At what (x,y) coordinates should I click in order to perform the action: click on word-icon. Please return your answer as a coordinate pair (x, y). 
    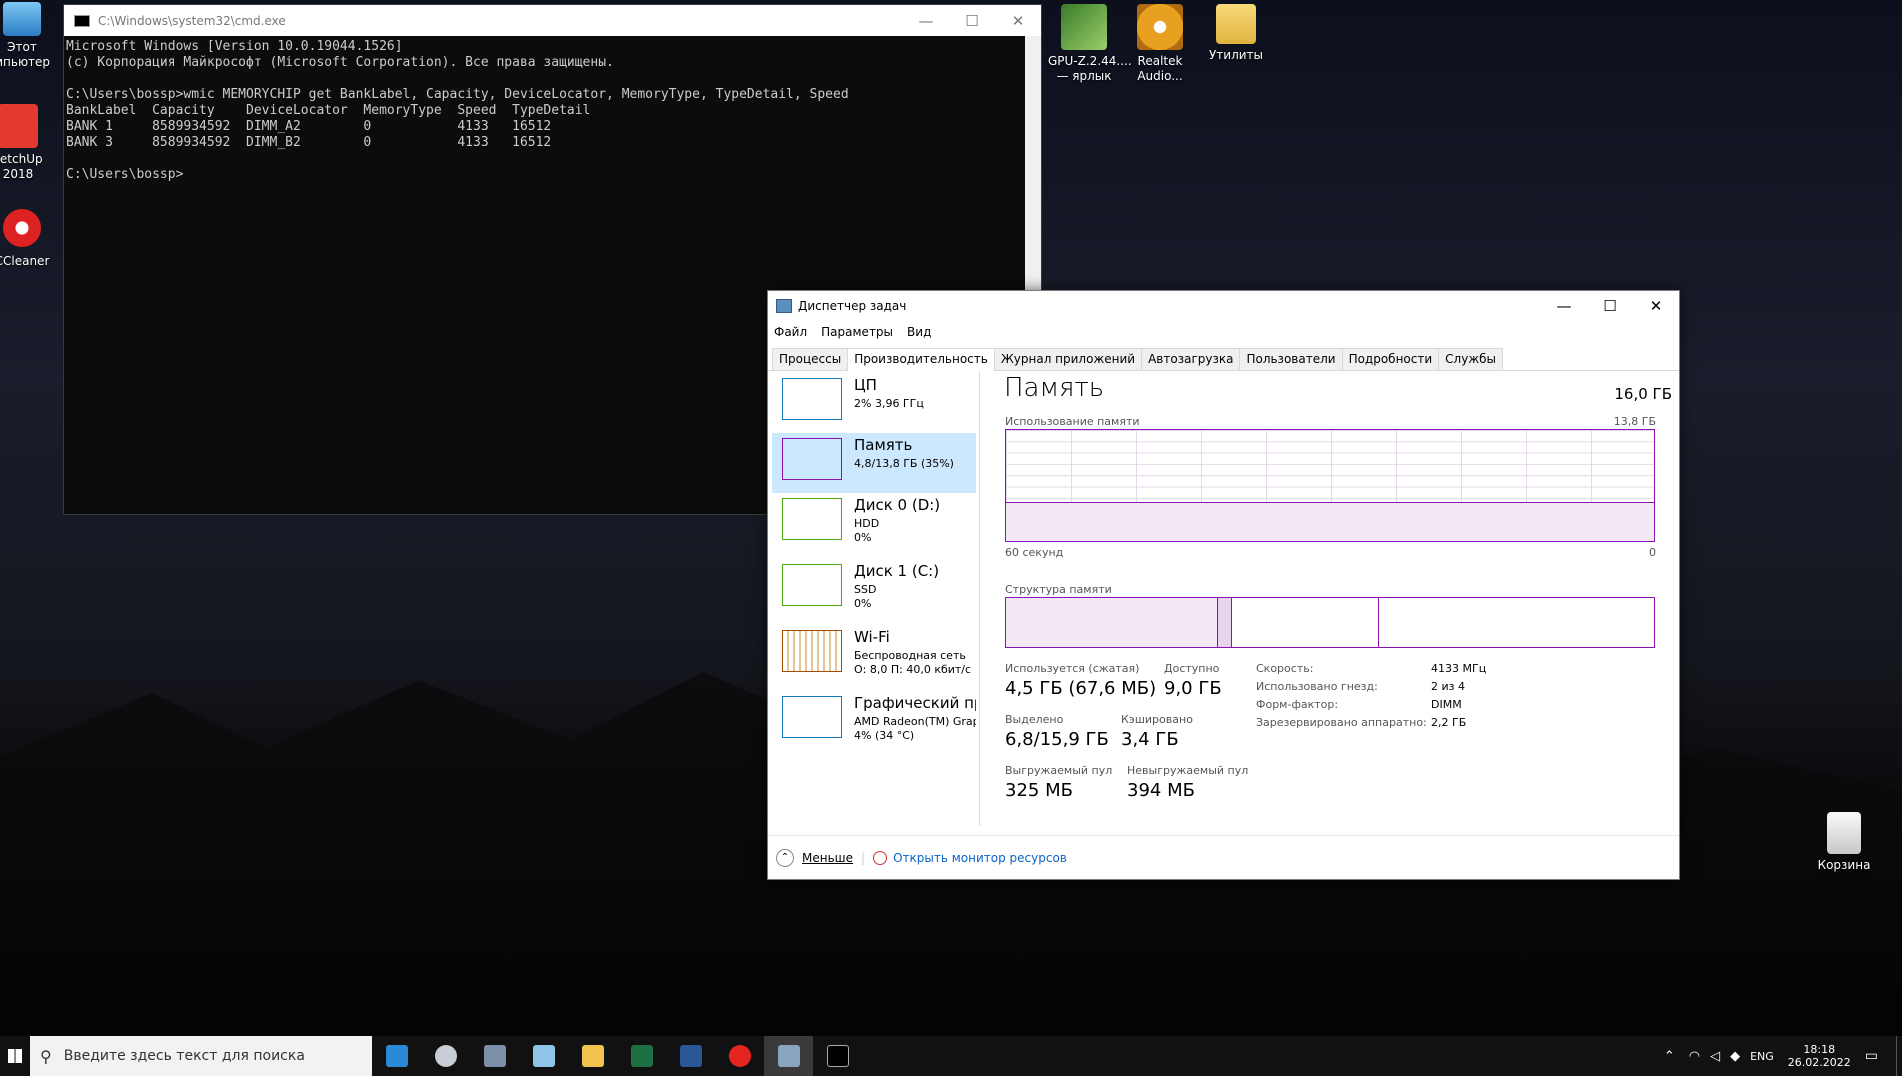
    Looking at the image, I should click on (690, 1056).